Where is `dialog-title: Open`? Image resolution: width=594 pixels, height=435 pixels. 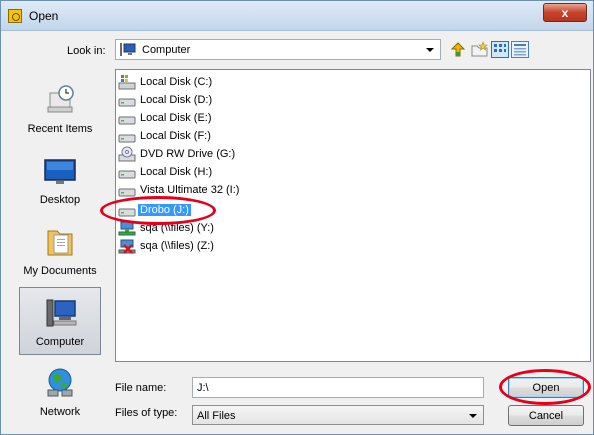 dialog-title: Open is located at coordinates (44, 16).